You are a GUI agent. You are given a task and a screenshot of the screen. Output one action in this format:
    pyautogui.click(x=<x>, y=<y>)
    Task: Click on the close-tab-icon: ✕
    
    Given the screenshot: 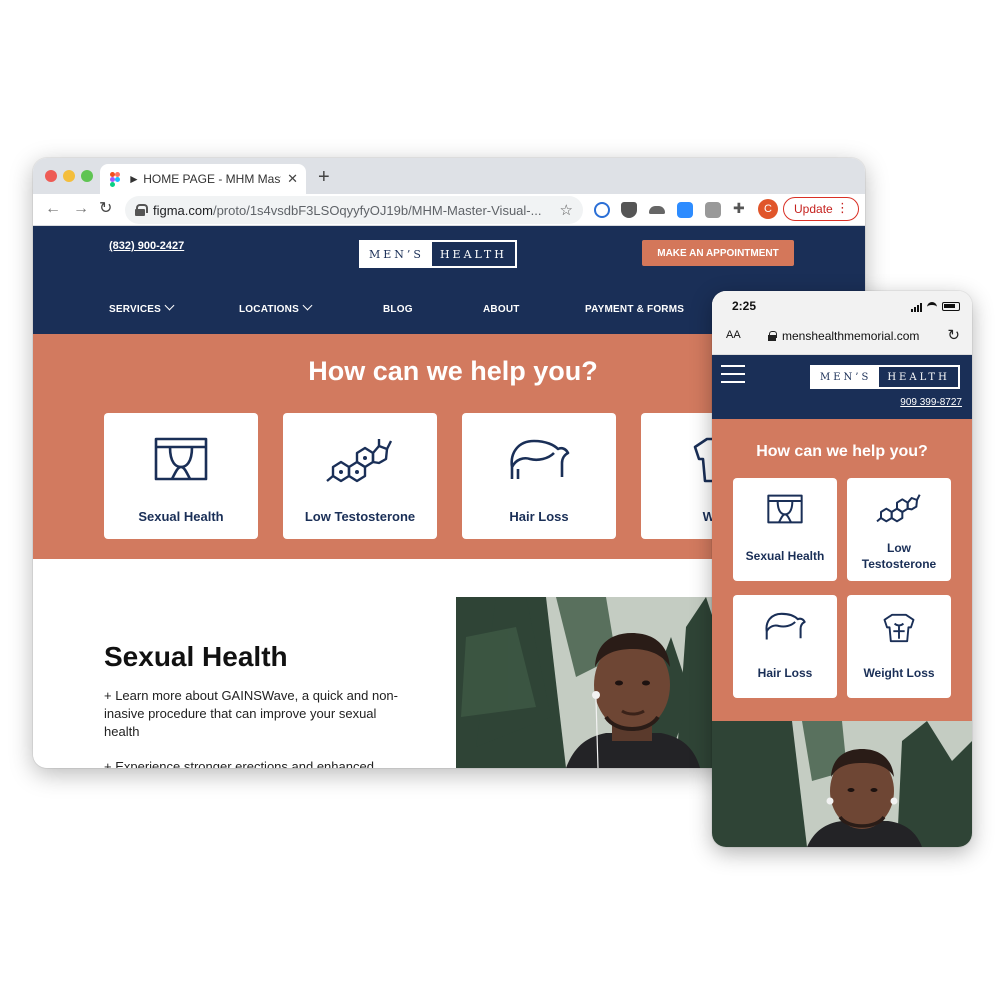 What is the action you would take?
    pyautogui.click(x=292, y=179)
    